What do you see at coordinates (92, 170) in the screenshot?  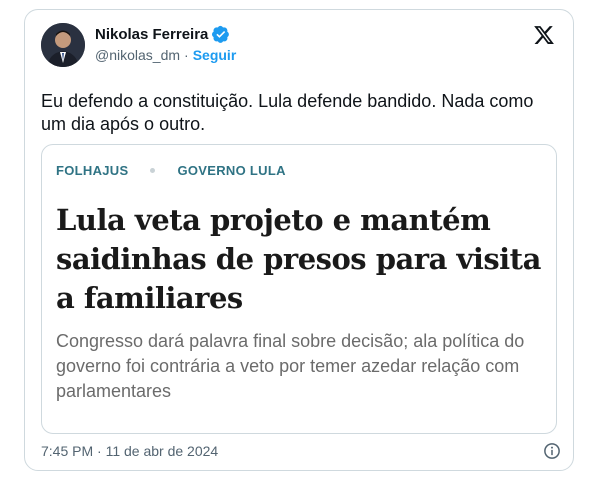 I see `article-tag-folhajus: FOLHAJUS` at bounding box center [92, 170].